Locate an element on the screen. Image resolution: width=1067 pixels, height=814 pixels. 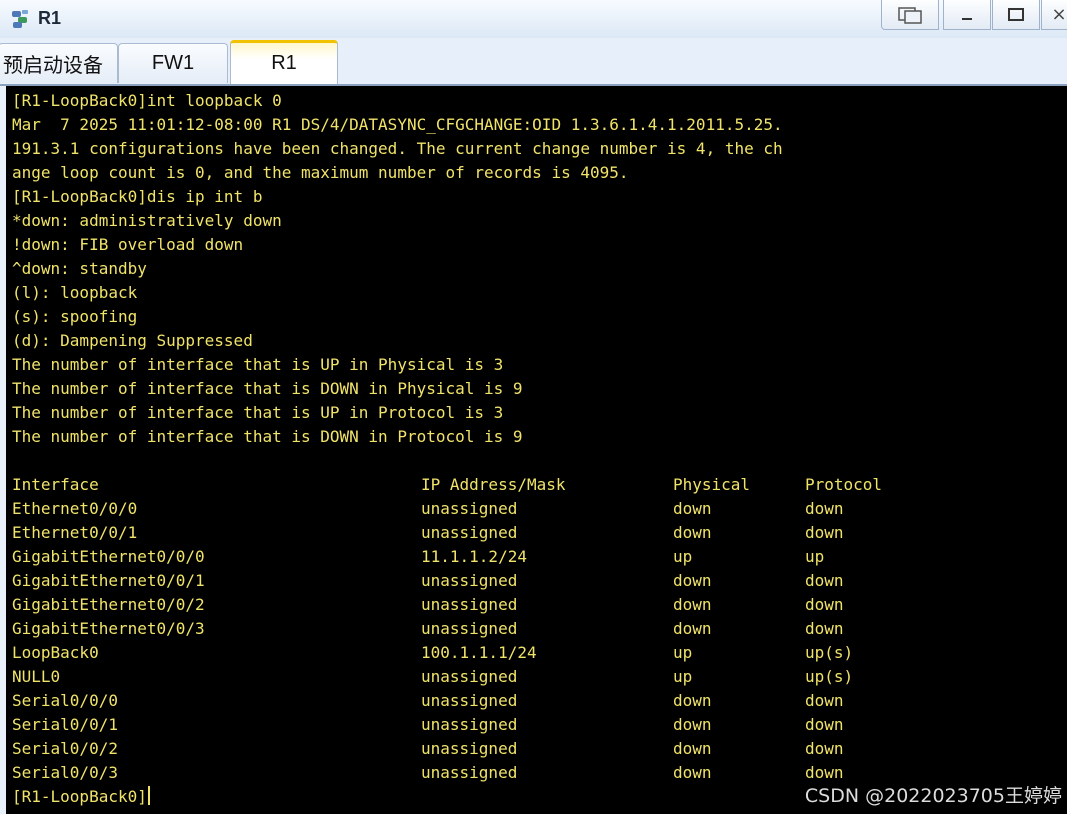
table-cell: GigabitEthernet0/0/0 is located at coordinates (108, 556).